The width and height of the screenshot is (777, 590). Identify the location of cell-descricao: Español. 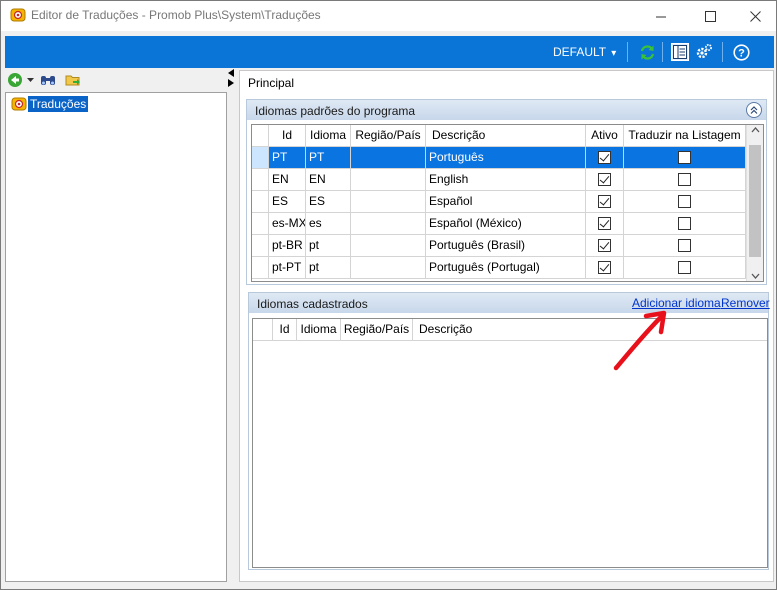
(506, 202).